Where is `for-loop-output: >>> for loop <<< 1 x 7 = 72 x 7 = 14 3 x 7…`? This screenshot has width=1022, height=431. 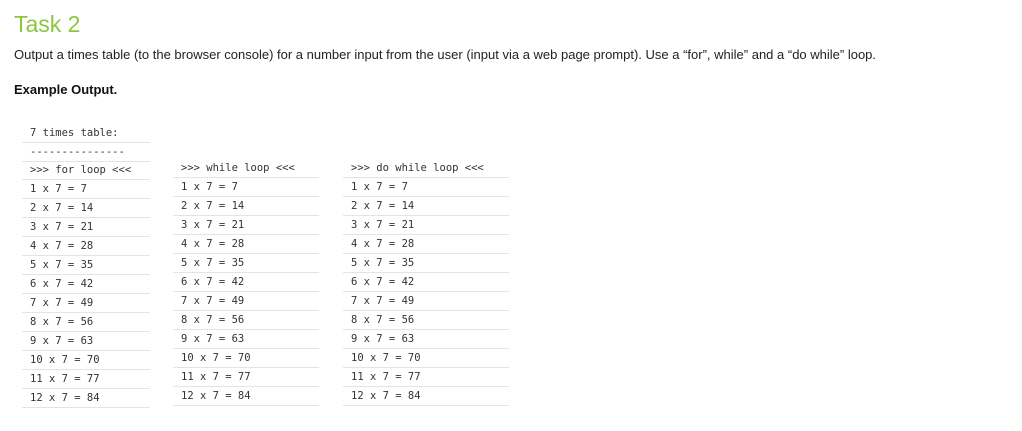
for-loop-output: >>> for loop <<< 1 x 7 = 72 x 7 = 14 3 x 7… is located at coordinates (86, 284).